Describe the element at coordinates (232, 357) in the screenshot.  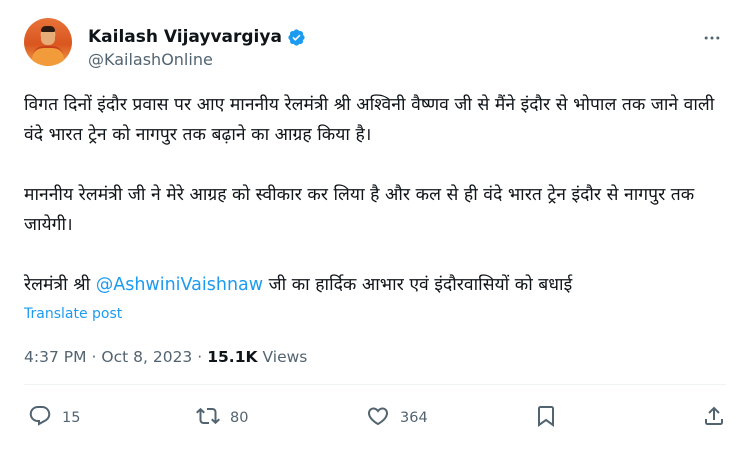
I see `views-count: 15.1K` at that location.